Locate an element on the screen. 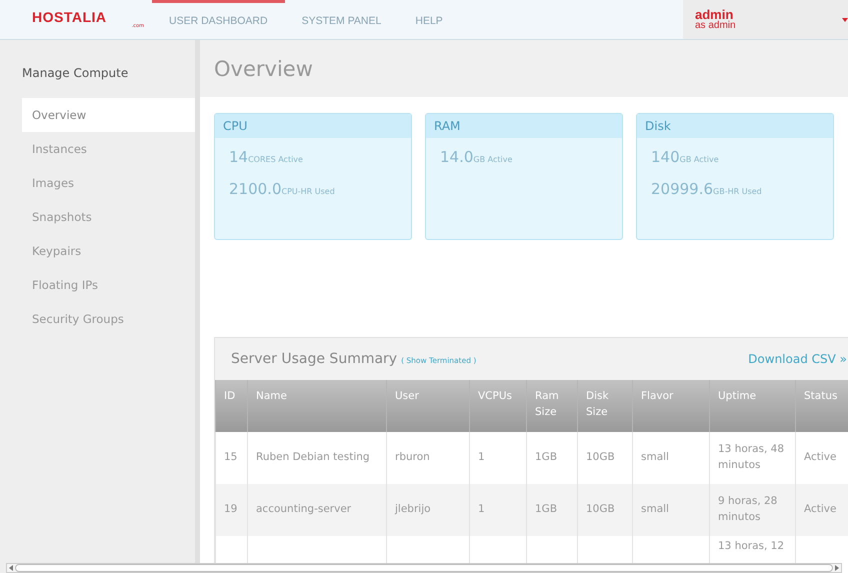 The width and height of the screenshot is (848, 573). column-header: ID is located at coordinates (232, 406).